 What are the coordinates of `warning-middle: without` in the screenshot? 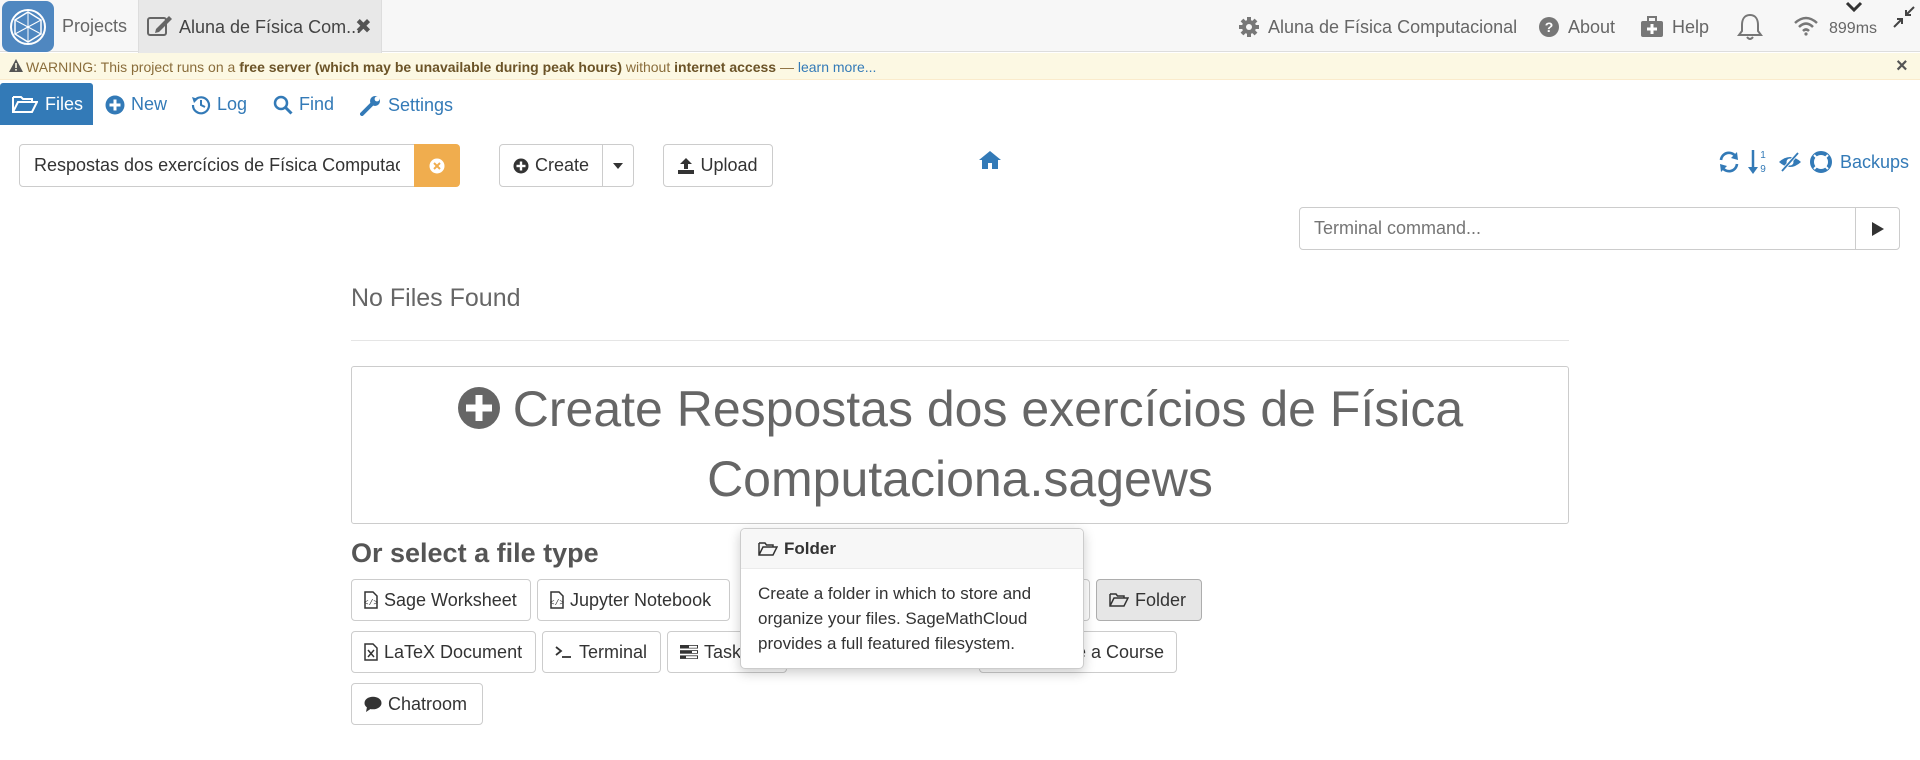 It's located at (648, 67).